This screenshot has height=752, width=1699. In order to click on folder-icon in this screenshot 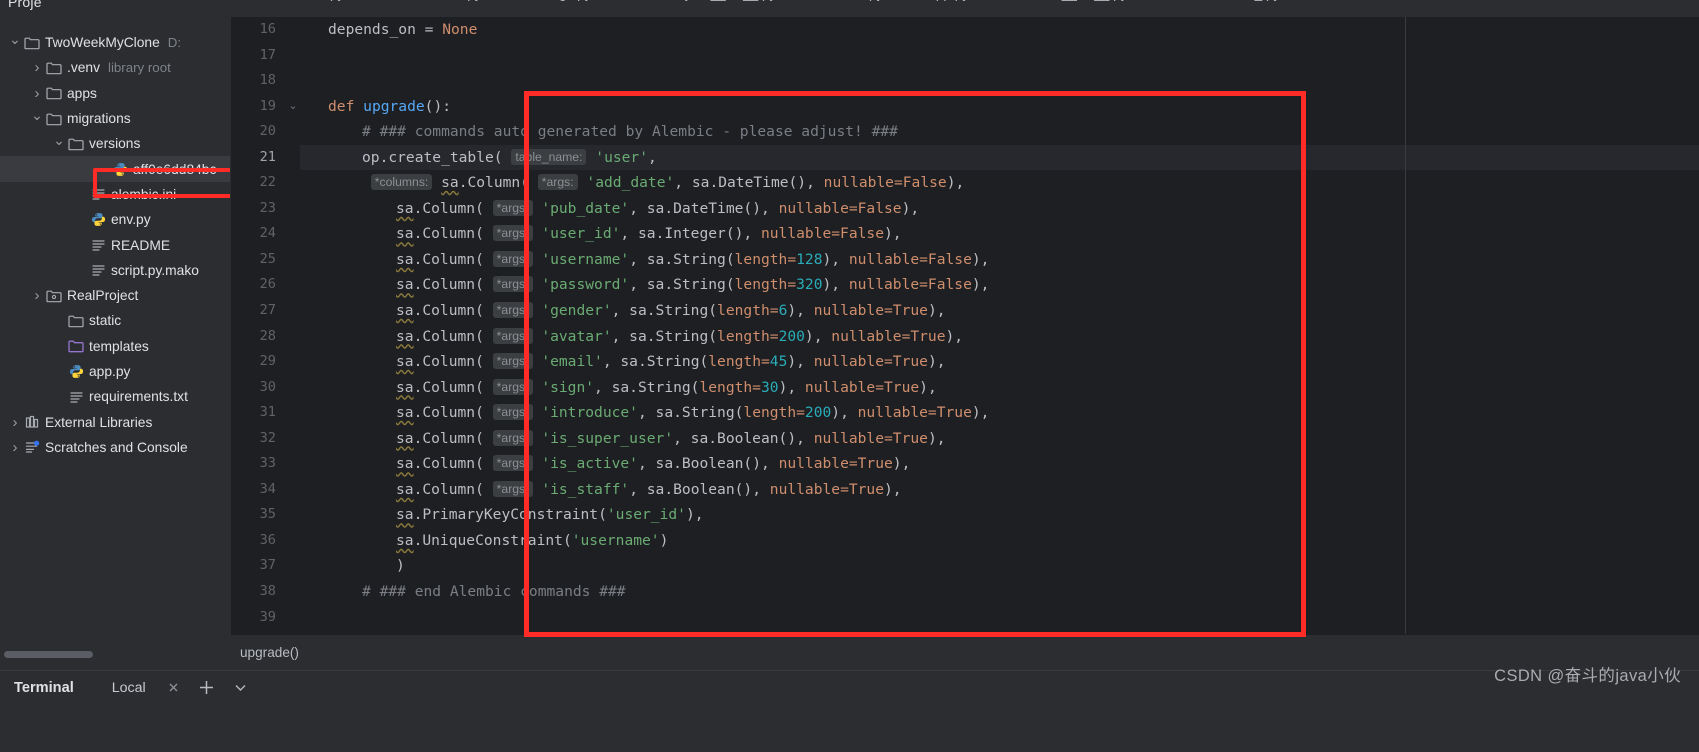, I will do `click(32, 43)`.